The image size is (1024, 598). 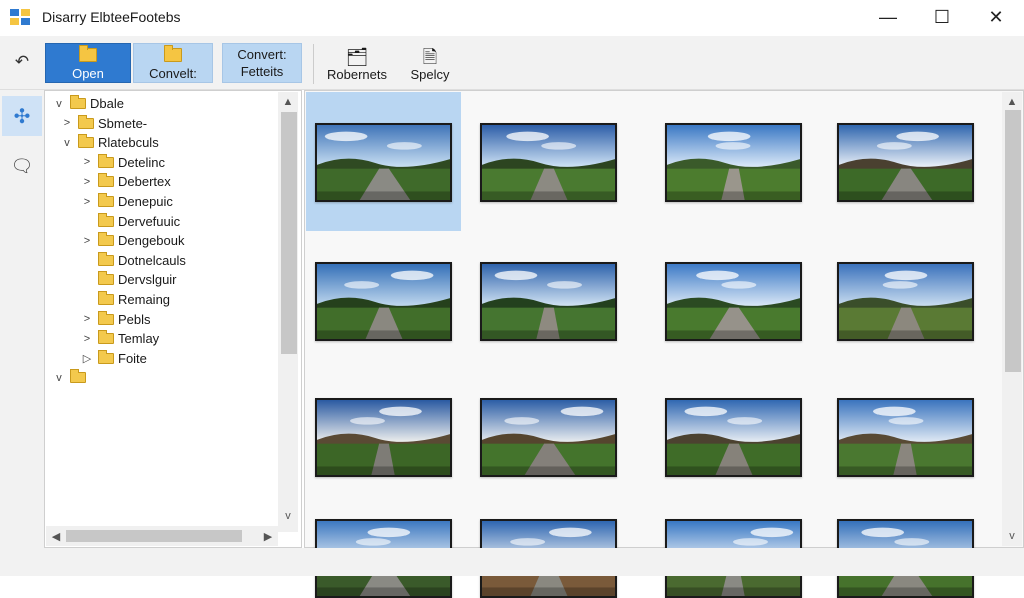 I want to click on tree-item: > Denepuic, so click(x=126, y=201).